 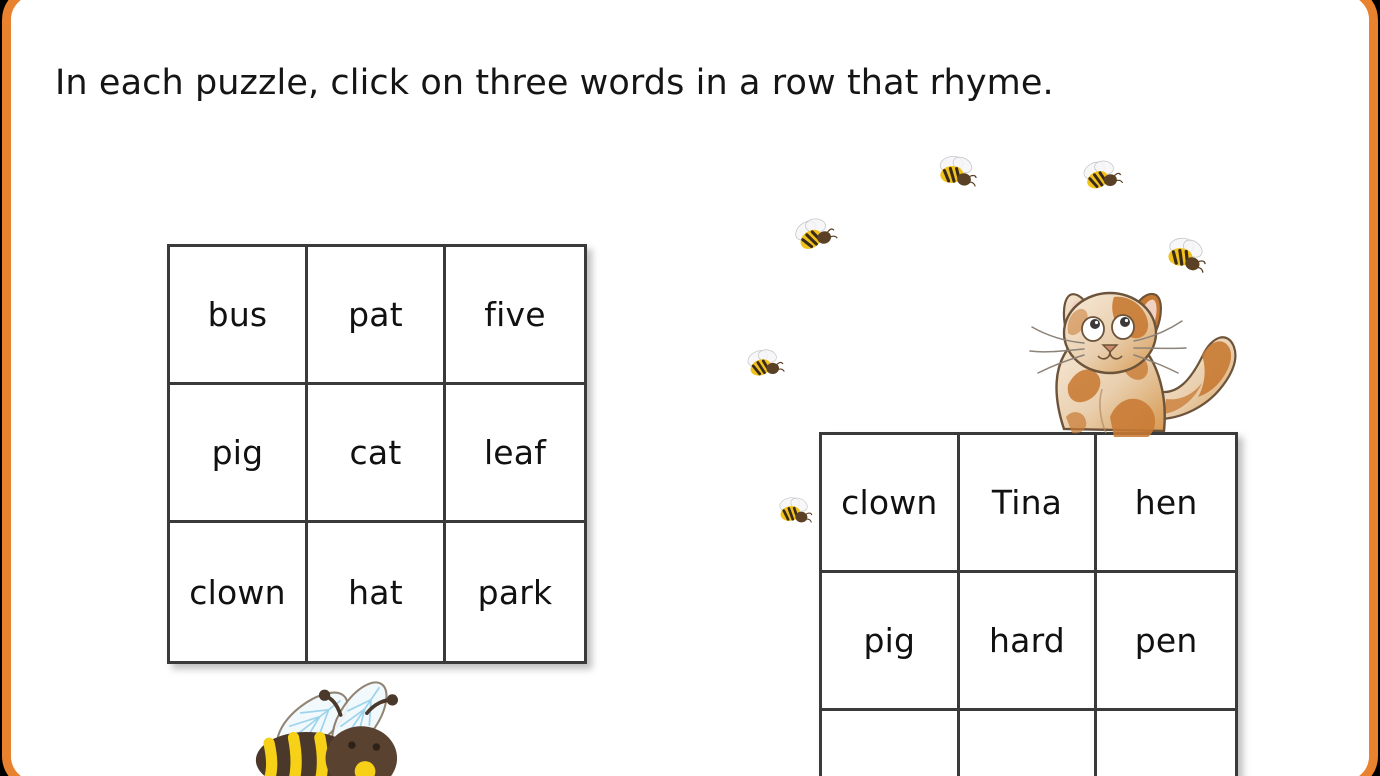 What do you see at coordinates (1123, 354) in the screenshot?
I see `cat-illustration` at bounding box center [1123, 354].